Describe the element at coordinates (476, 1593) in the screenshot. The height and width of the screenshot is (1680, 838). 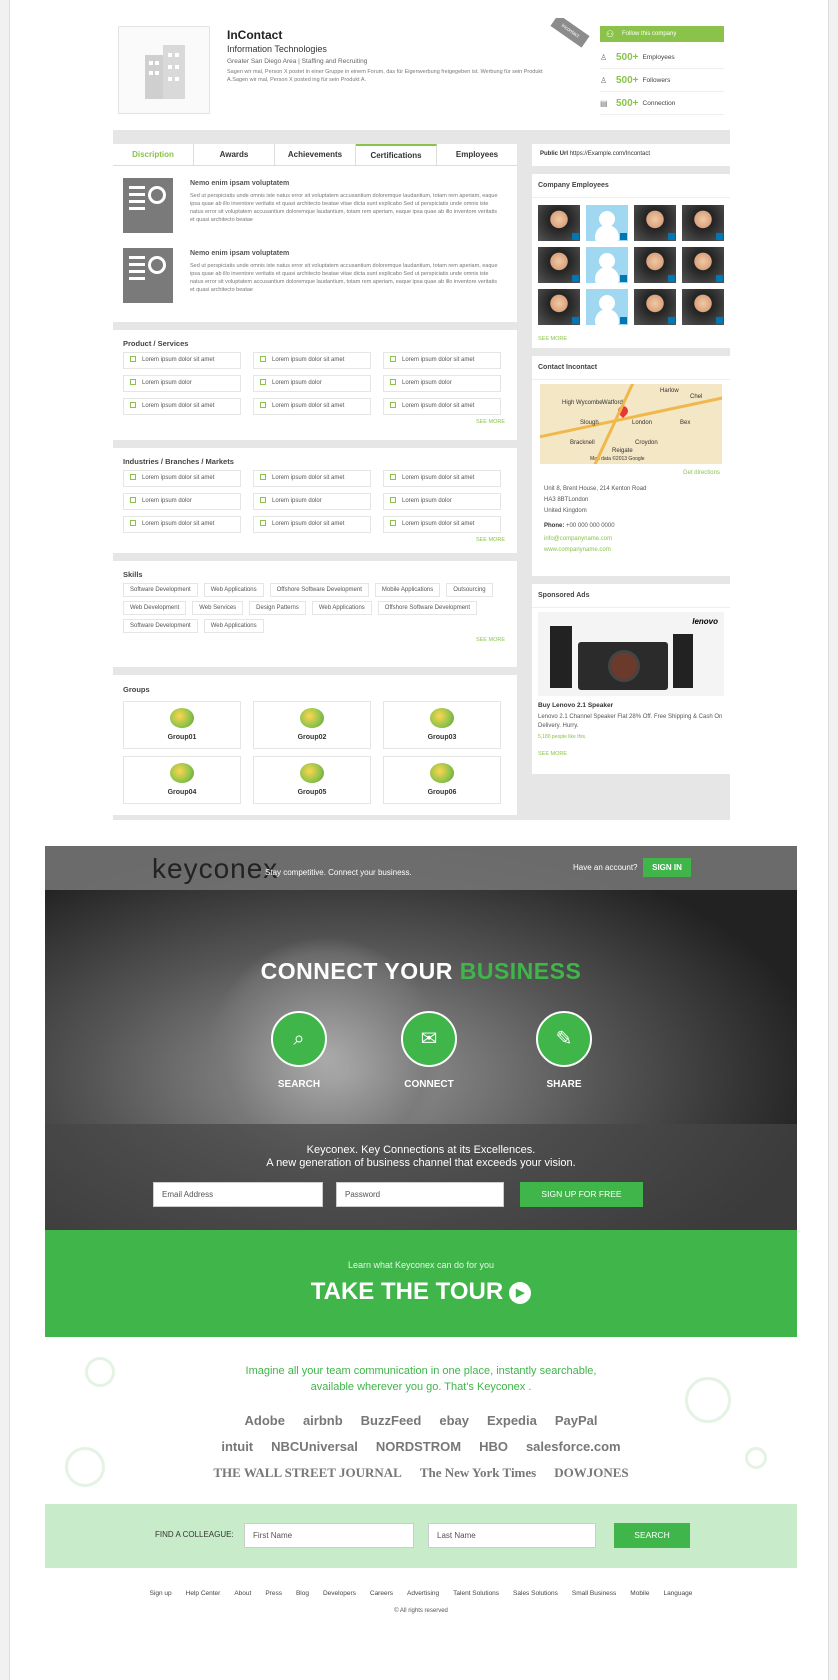
I see `footer-link: Talent Solutions` at that location.